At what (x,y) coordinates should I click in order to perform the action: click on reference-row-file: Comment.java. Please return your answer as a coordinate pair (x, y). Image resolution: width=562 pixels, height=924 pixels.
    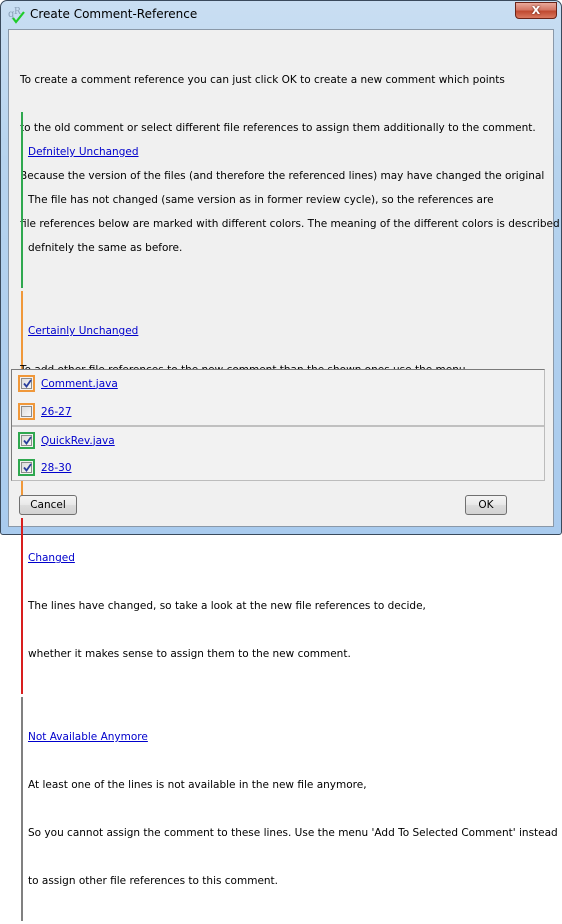
    Looking at the image, I should click on (68, 383).